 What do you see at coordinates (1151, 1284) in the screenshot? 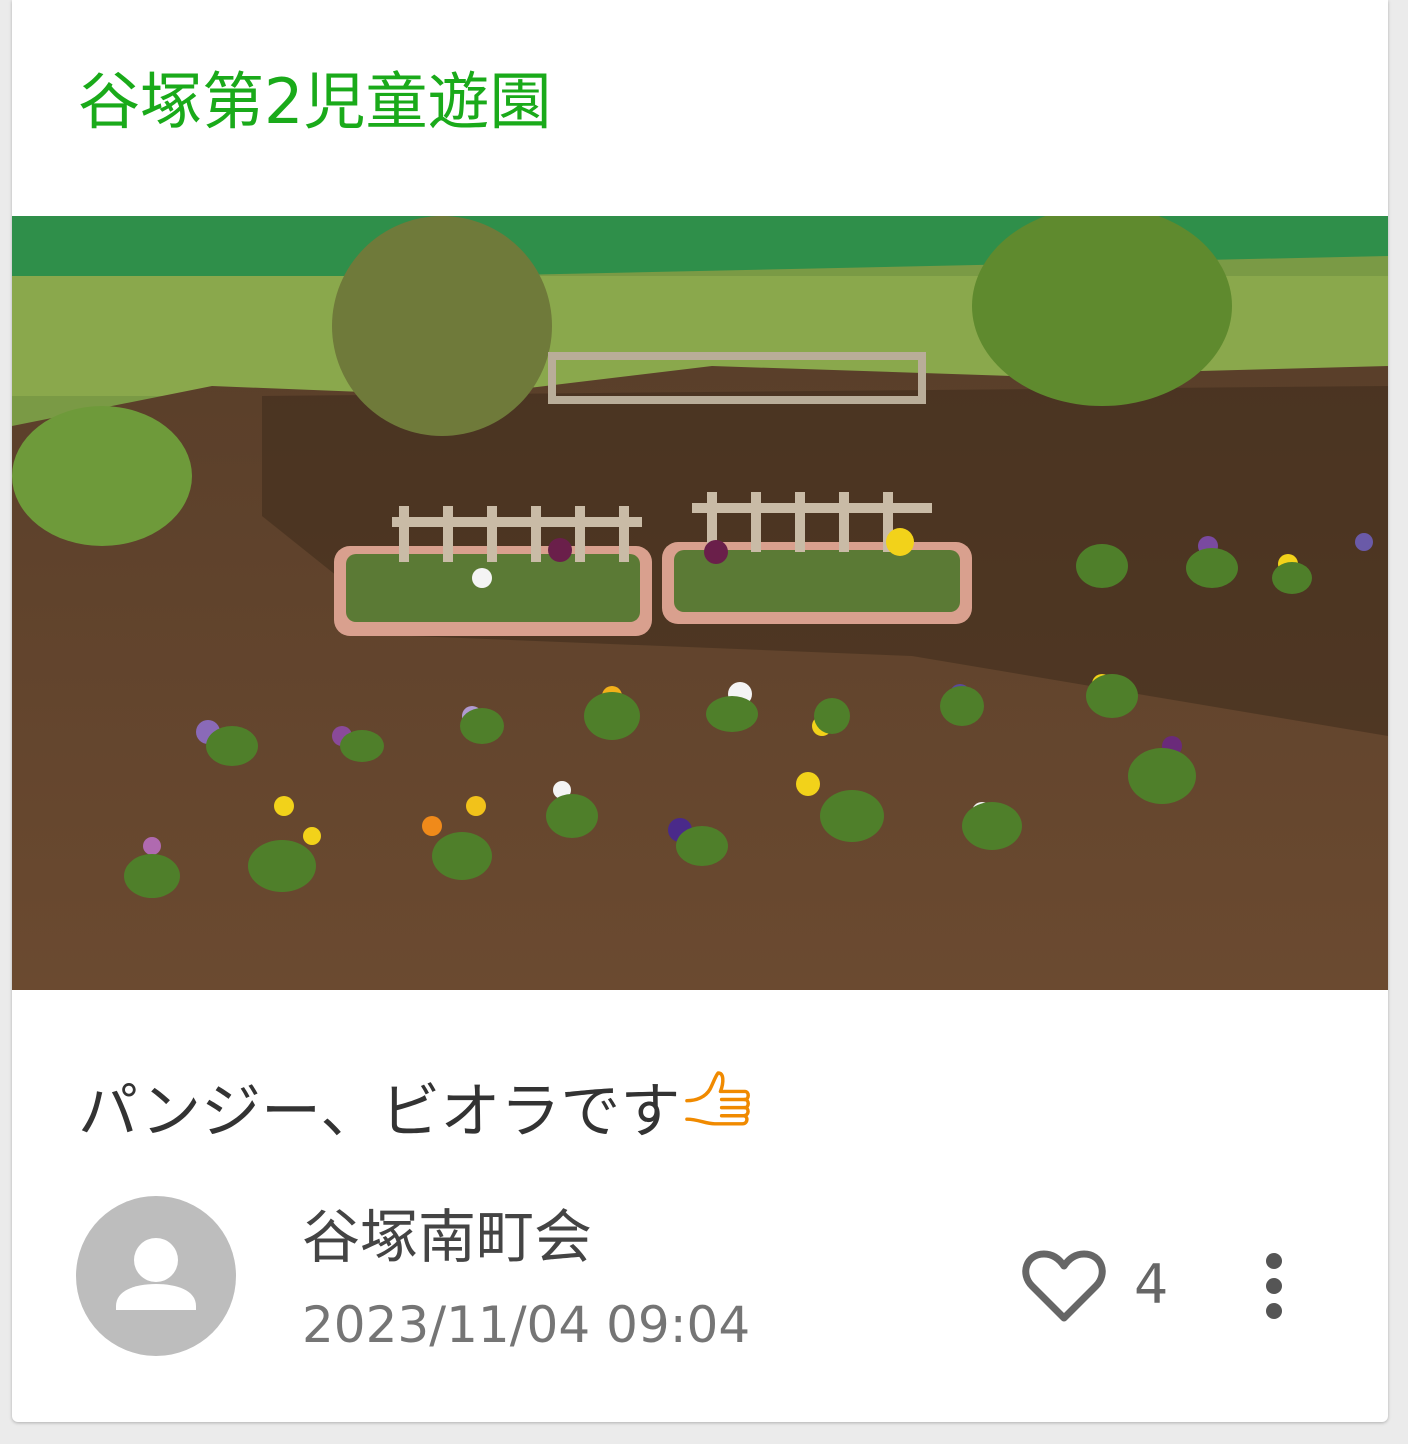
I see `like-count: 4` at bounding box center [1151, 1284].